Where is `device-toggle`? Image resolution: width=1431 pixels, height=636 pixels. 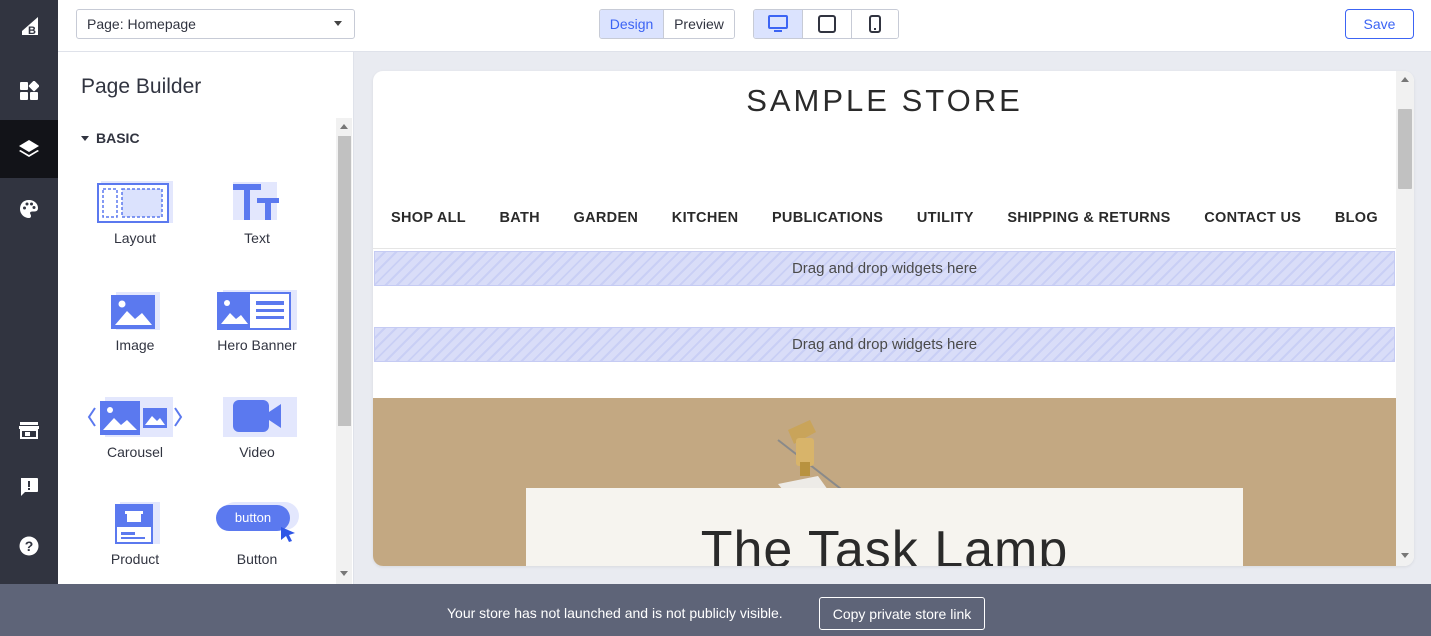
device-toggle is located at coordinates (826, 24).